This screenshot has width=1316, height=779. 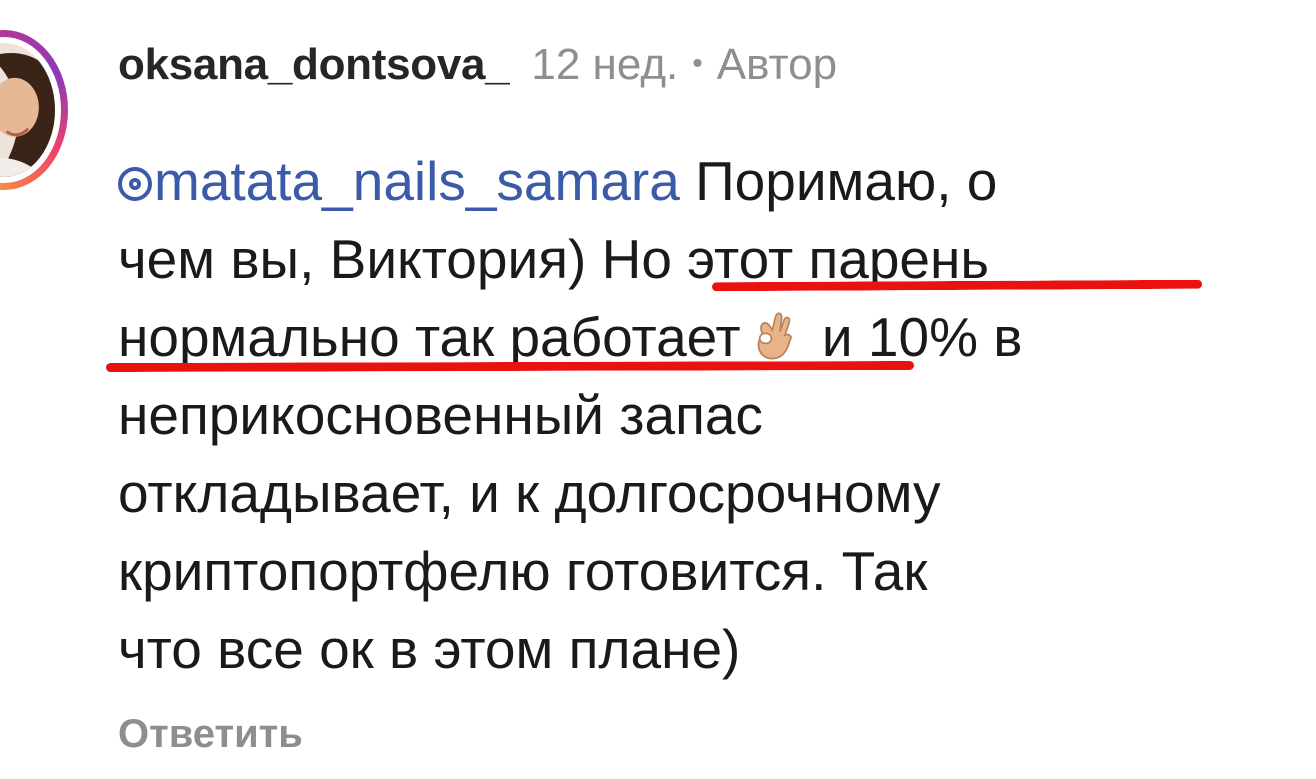 I want to click on comment-text-part: Поримаю, о, so click(x=838, y=181).